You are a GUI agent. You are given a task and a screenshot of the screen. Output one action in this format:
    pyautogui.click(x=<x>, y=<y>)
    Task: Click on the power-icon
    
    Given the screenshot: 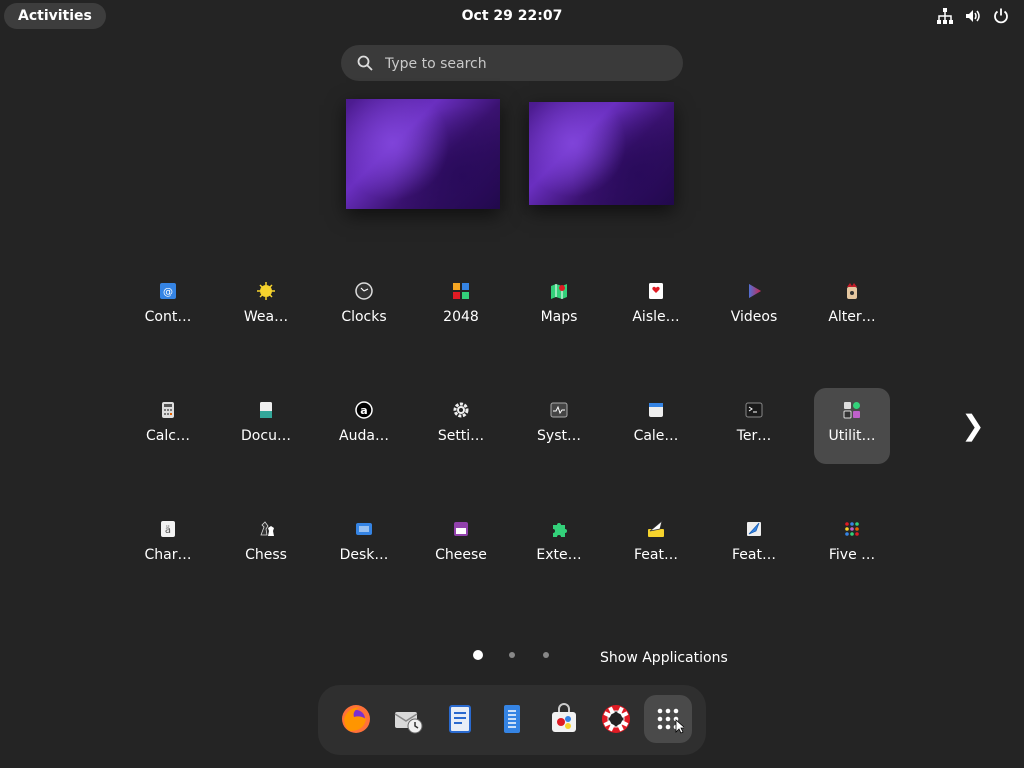 What is the action you would take?
    pyautogui.click(x=1001, y=16)
    